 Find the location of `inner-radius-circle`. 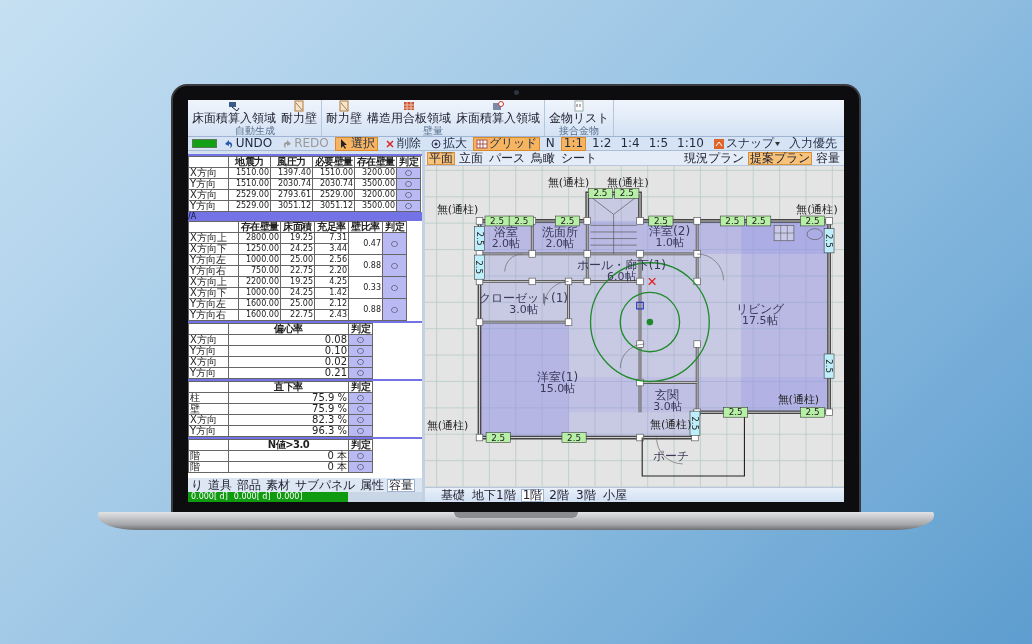

inner-radius-circle is located at coordinates (650, 322).